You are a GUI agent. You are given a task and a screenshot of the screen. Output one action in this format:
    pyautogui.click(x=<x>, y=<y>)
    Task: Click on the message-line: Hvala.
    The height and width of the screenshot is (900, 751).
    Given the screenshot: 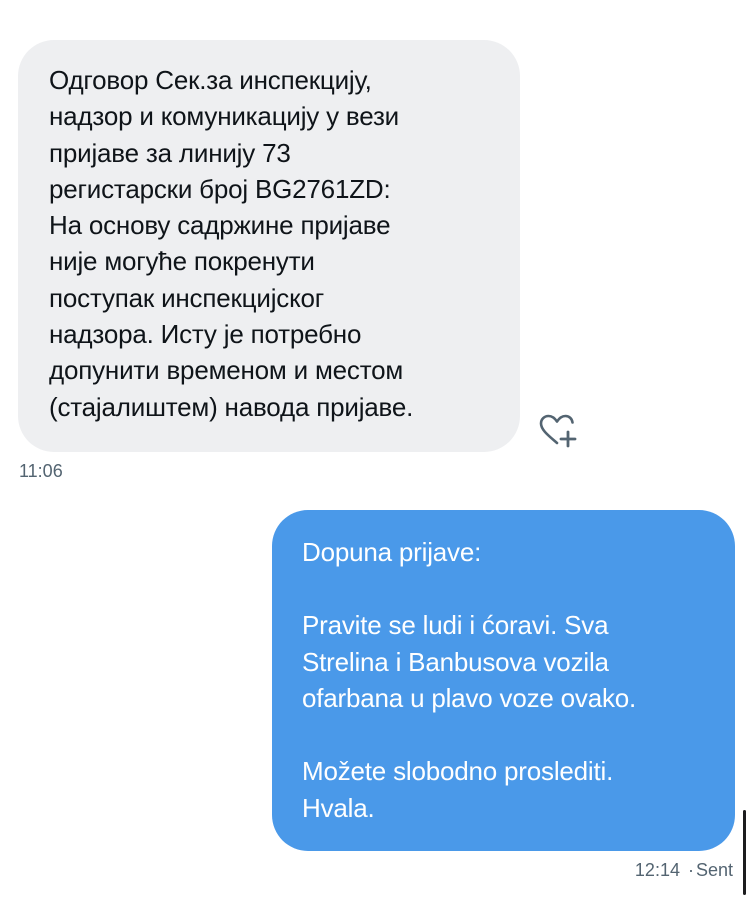 What is the action you would take?
    pyautogui.click(x=338, y=807)
    